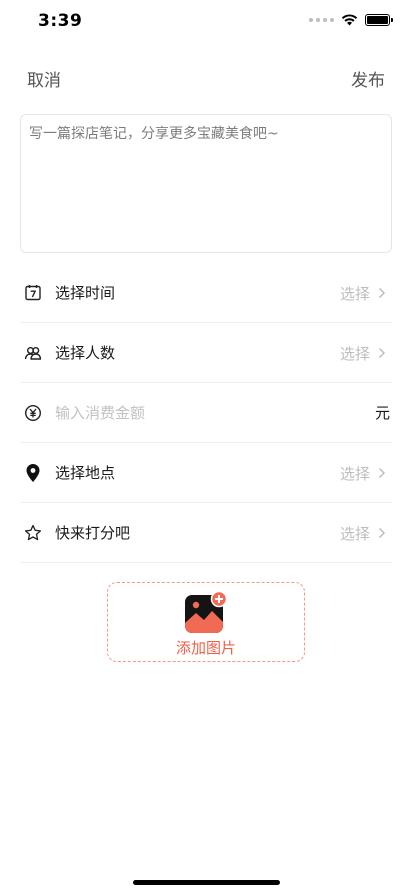 Image resolution: width=412 pixels, height=894 pixels. I want to click on select-people-action: 选择, so click(363, 353).